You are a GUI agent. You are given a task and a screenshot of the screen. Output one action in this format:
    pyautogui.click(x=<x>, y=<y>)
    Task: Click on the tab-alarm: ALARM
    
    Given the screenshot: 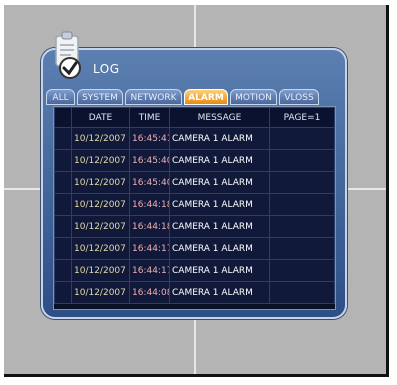 What is the action you would take?
    pyautogui.click(x=206, y=97)
    